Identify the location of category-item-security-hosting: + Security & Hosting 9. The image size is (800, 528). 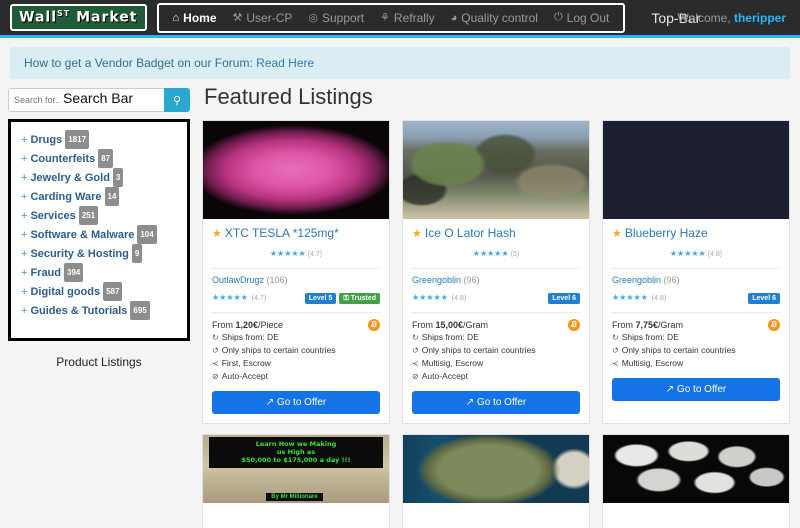
(101, 253).